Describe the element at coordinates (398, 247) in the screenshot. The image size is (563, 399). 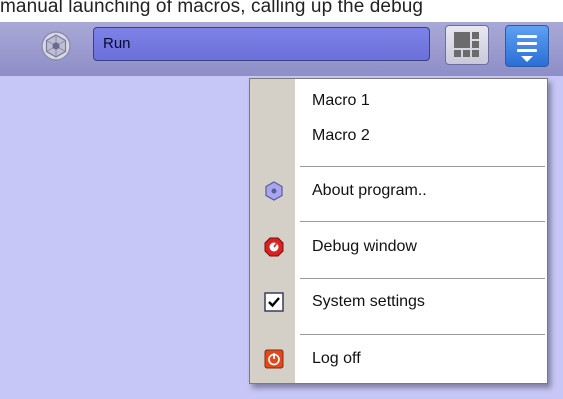
I see `menu-item-debug-window: Debug window` at that location.